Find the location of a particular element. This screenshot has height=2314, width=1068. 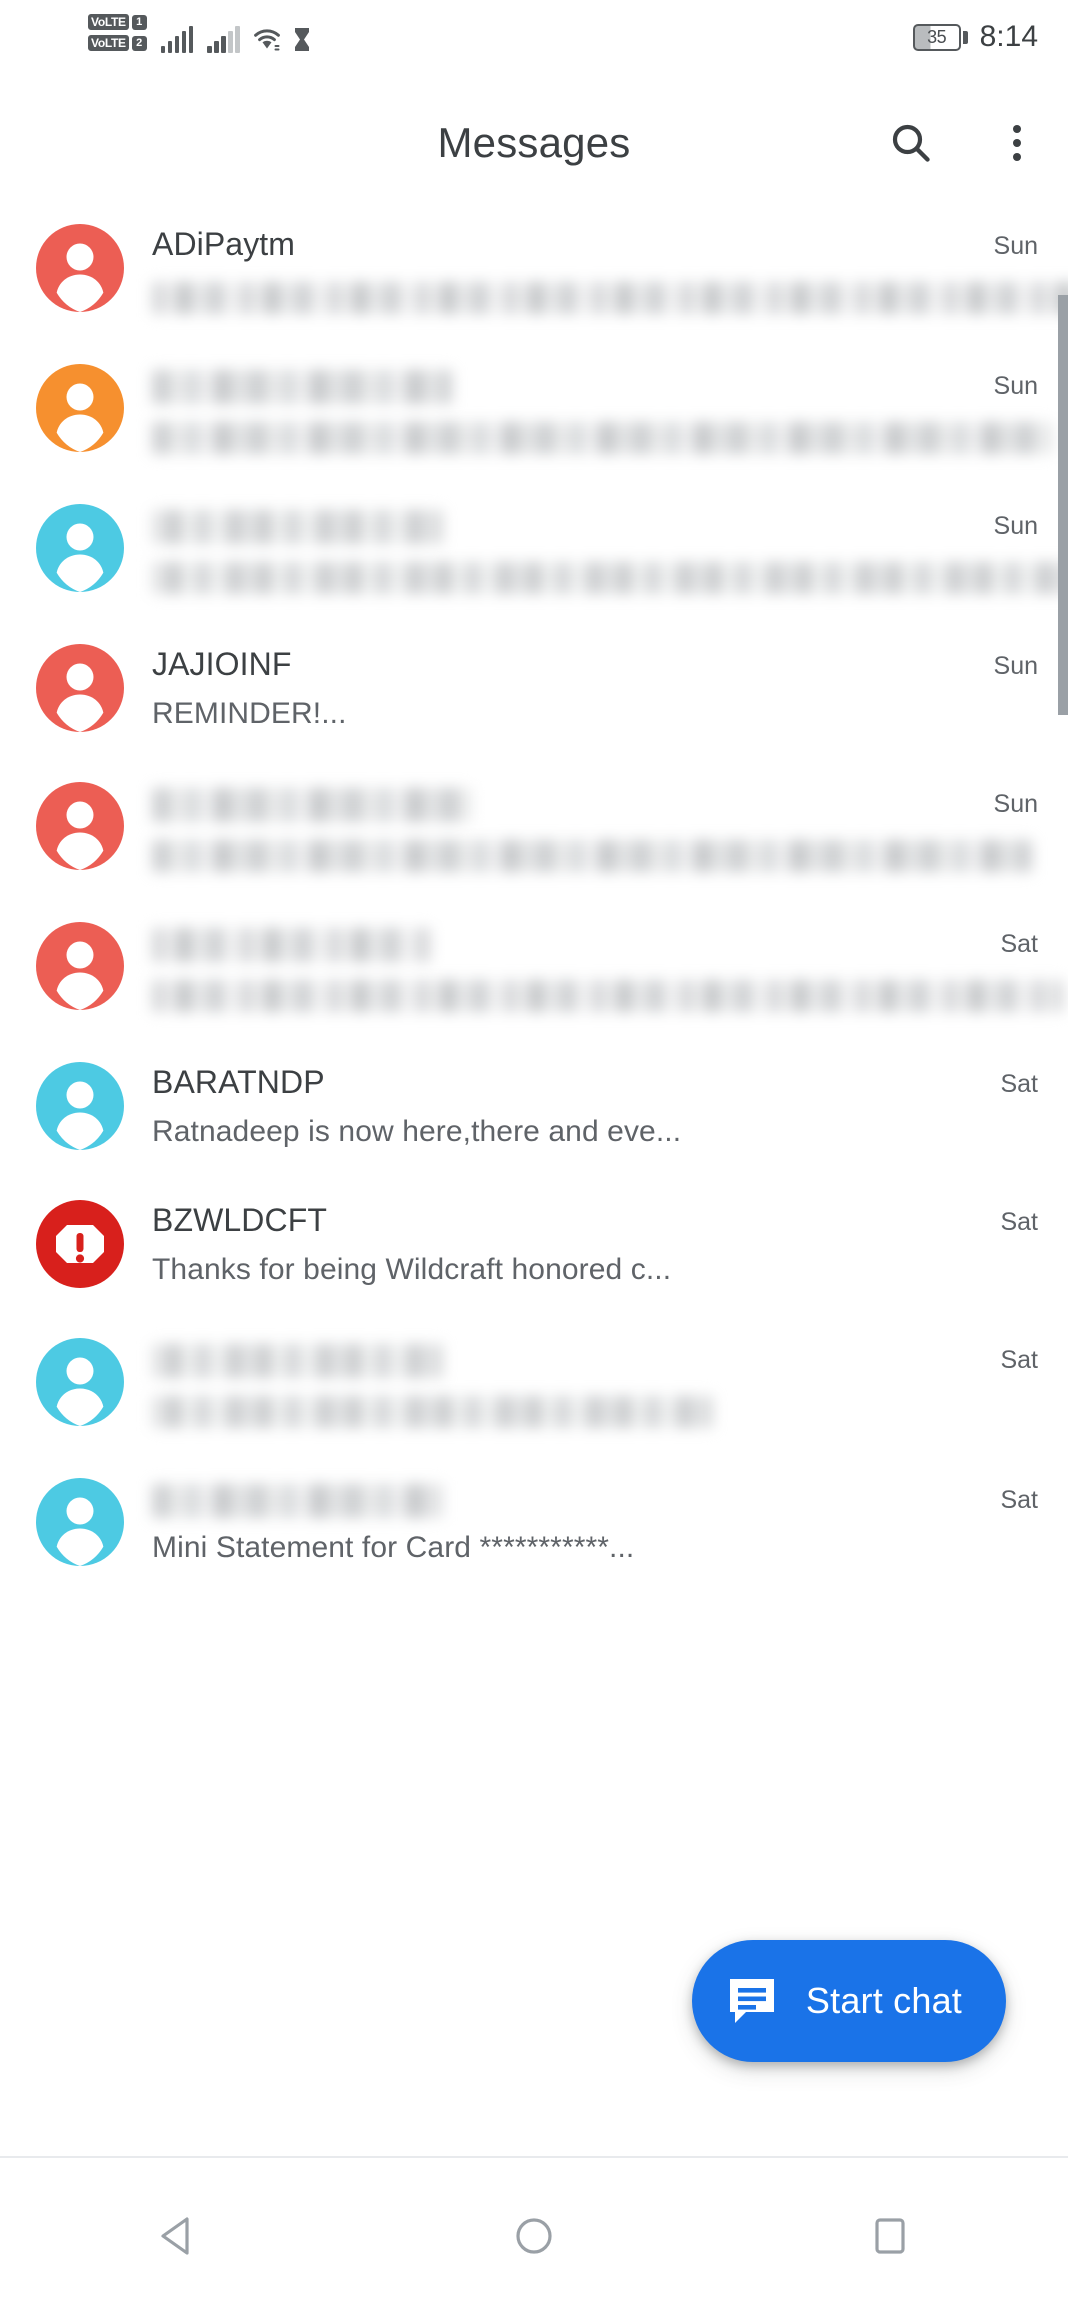

wifi-icon is located at coordinates (267, 39).